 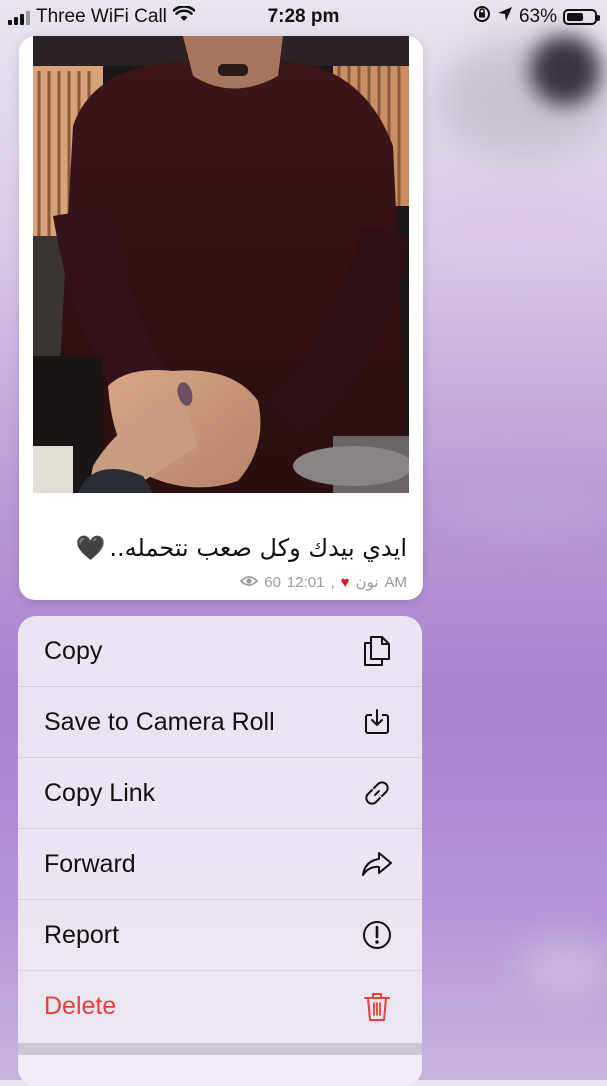 I want to click on forward-arrow-icon, so click(x=377, y=864).